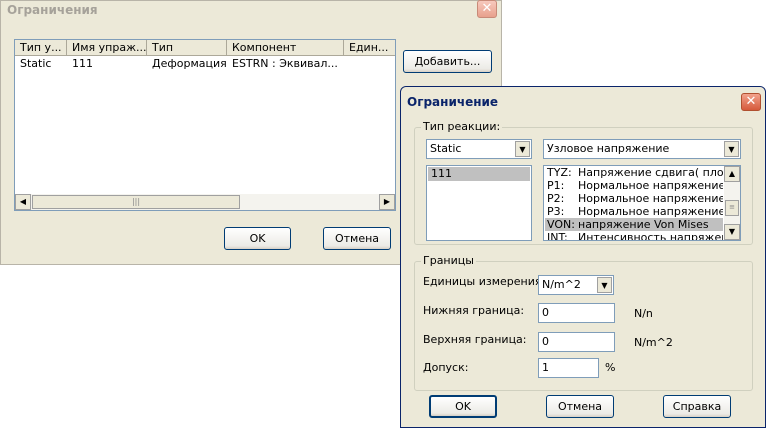 The width and height of the screenshot is (768, 430). What do you see at coordinates (462, 126) in the screenshot?
I see `response-type-label: Тип реакции:` at bounding box center [462, 126].